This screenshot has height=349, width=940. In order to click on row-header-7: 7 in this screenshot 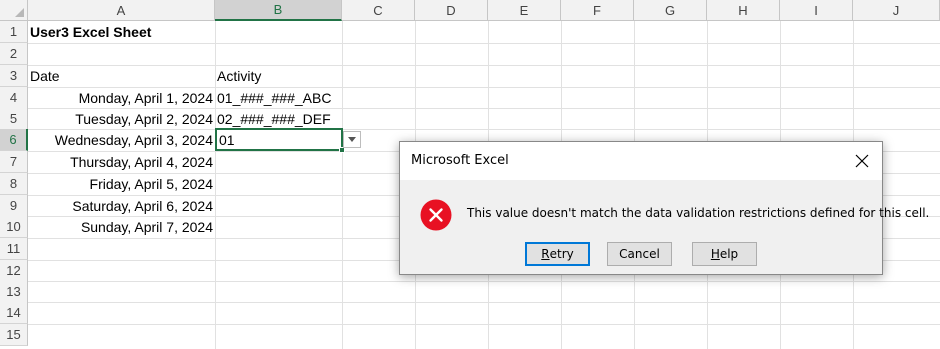, I will do `click(14, 162)`.